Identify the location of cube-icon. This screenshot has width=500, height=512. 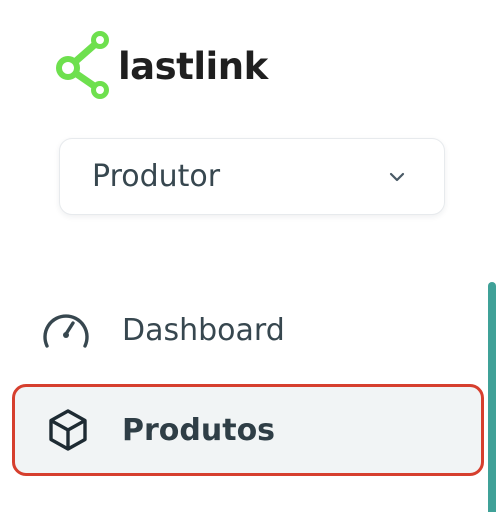
(68, 430).